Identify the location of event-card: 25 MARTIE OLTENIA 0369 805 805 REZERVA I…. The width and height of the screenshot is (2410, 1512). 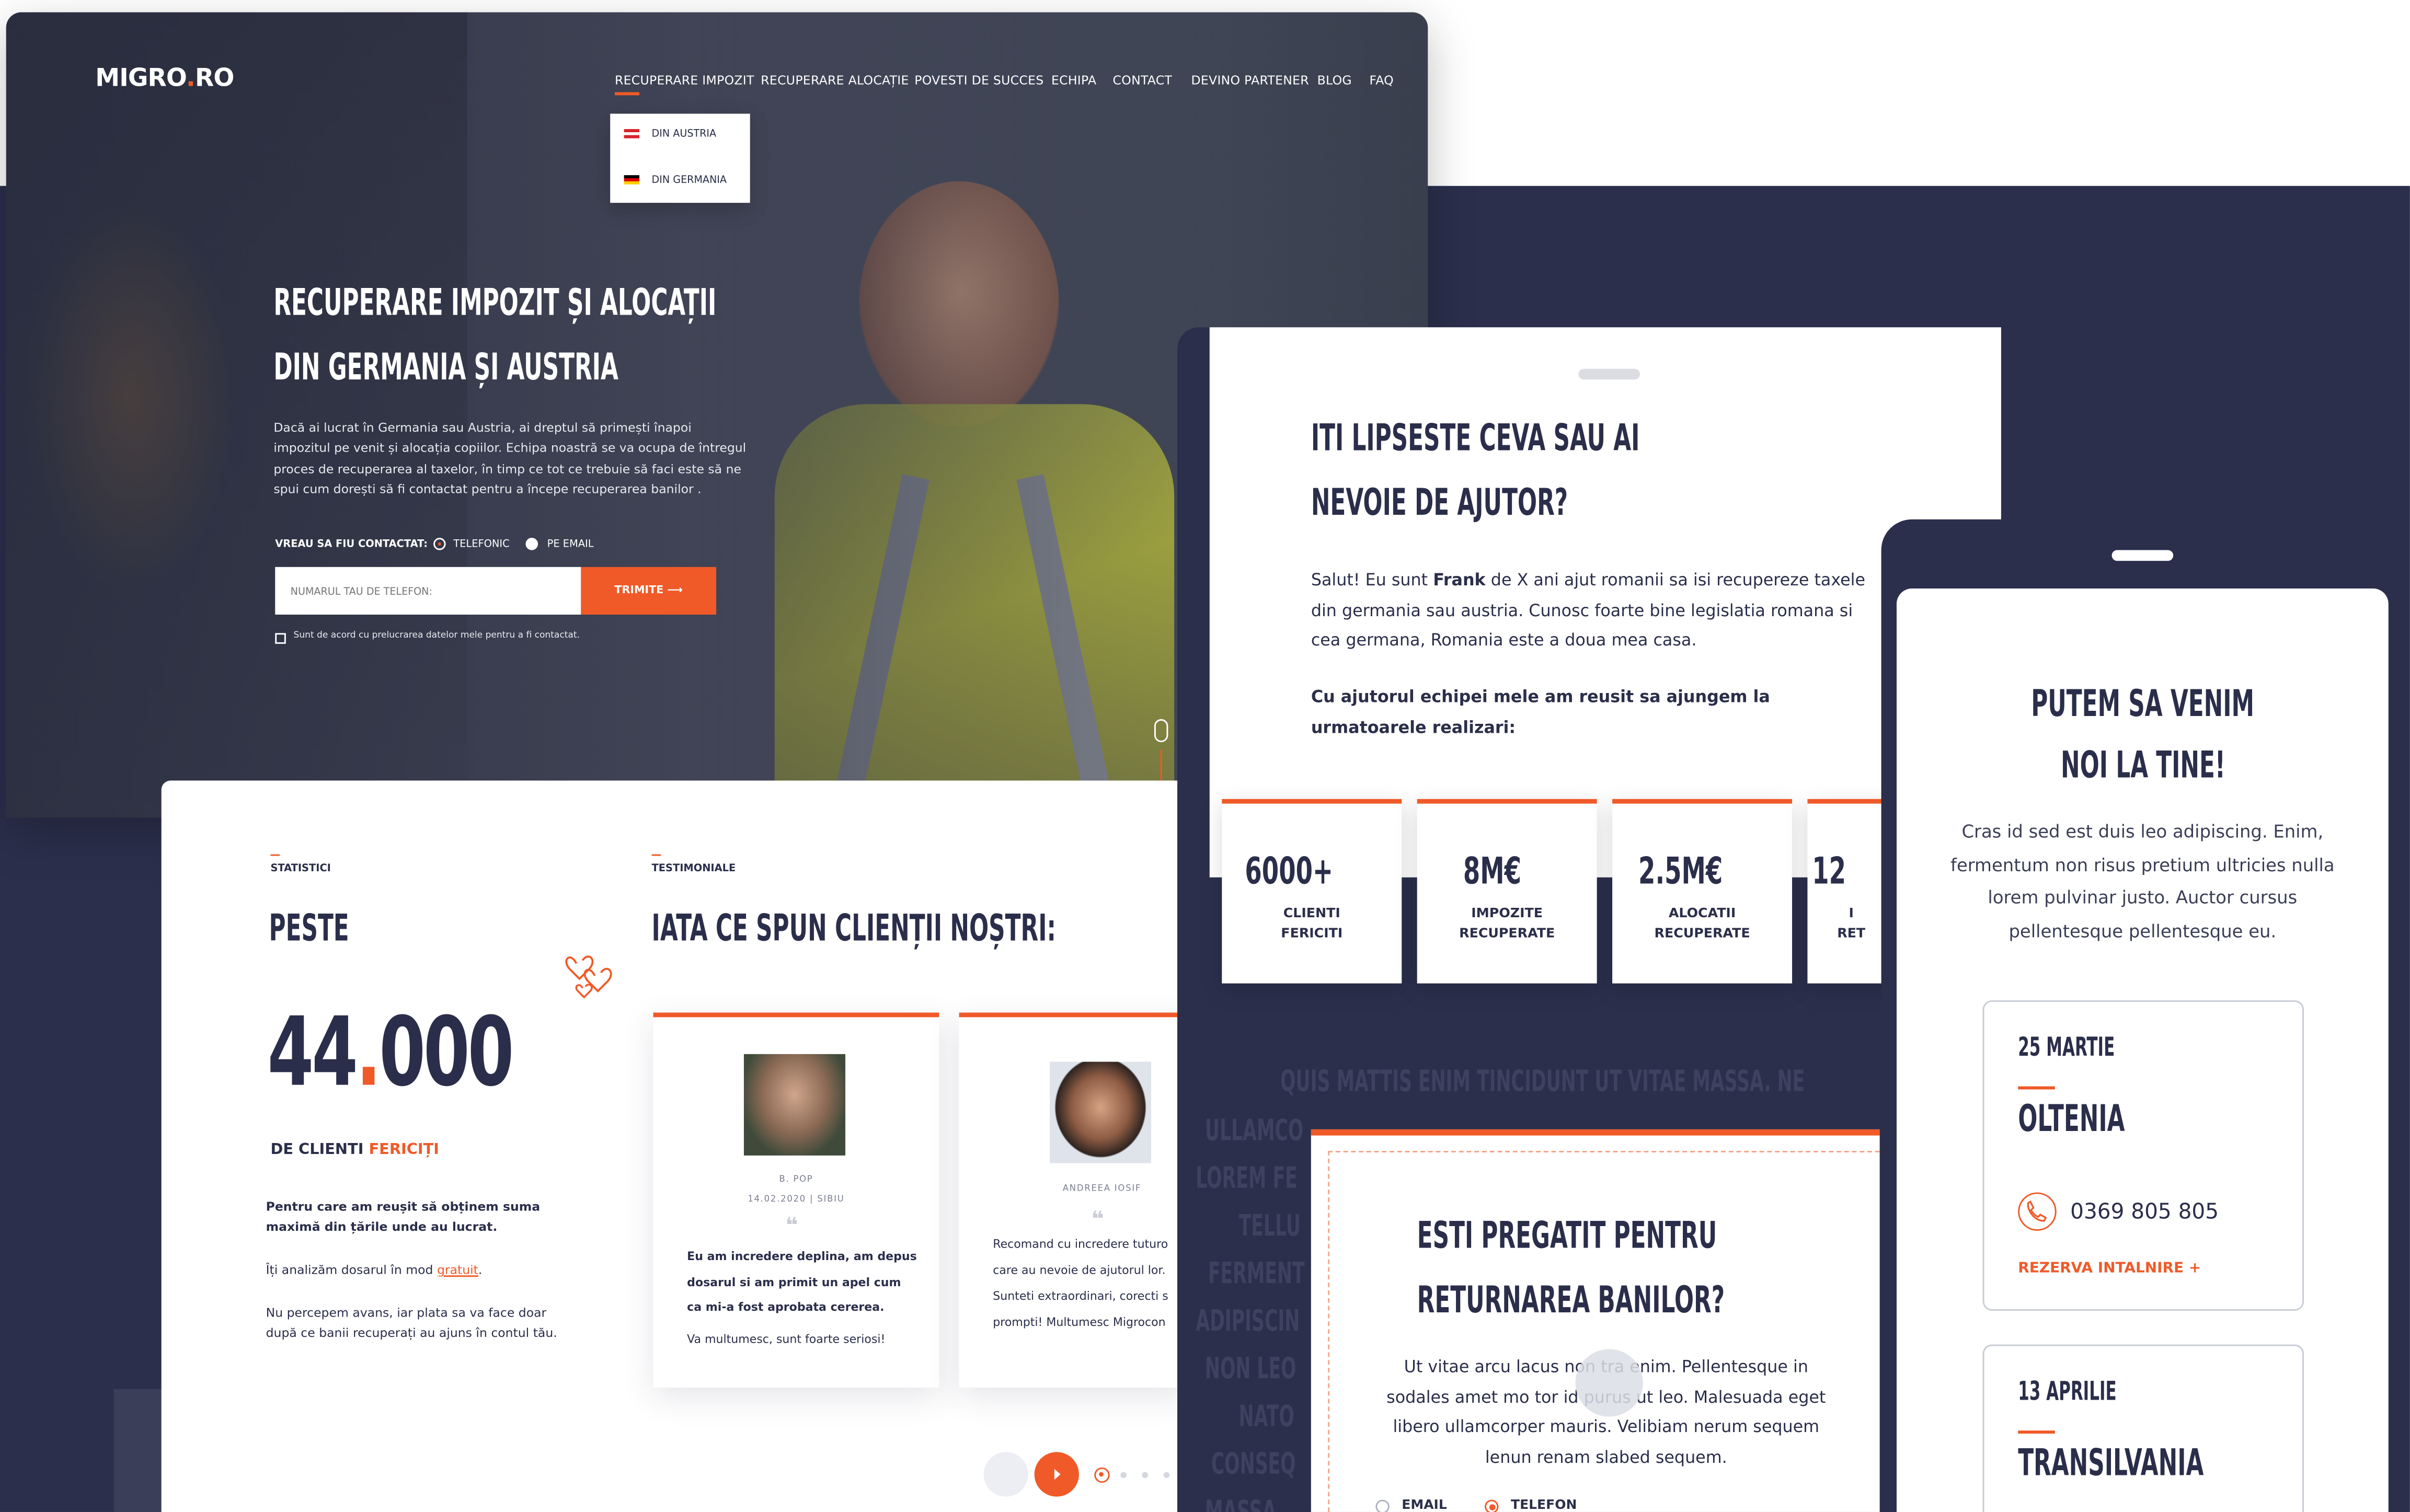
(2143, 1155).